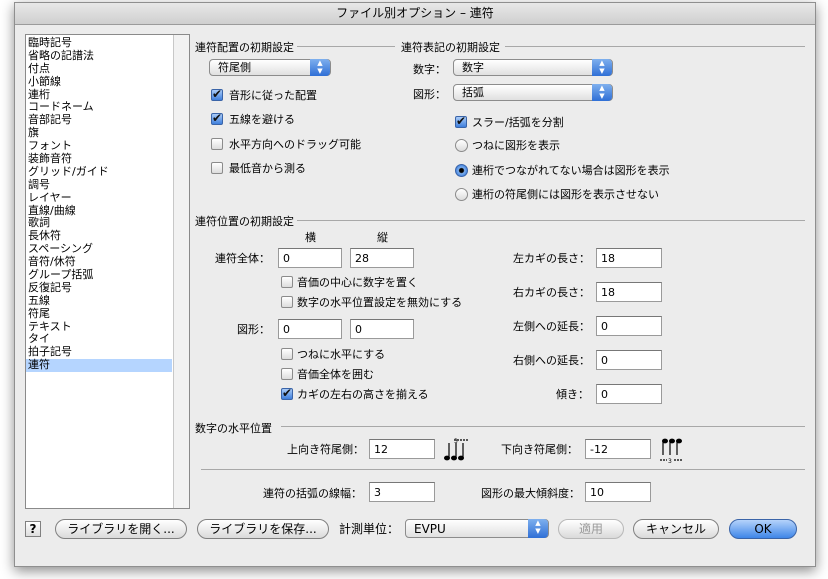 The height and width of the screenshot is (579, 828). I want to click on ok-button: OK, so click(763, 529).